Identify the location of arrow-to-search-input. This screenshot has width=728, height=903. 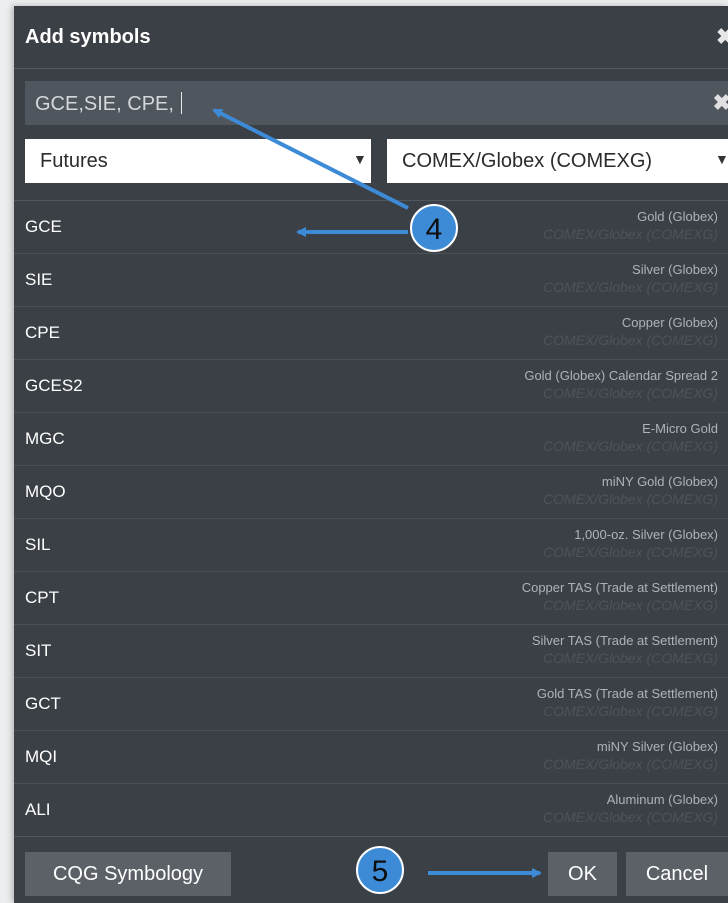
(310, 159).